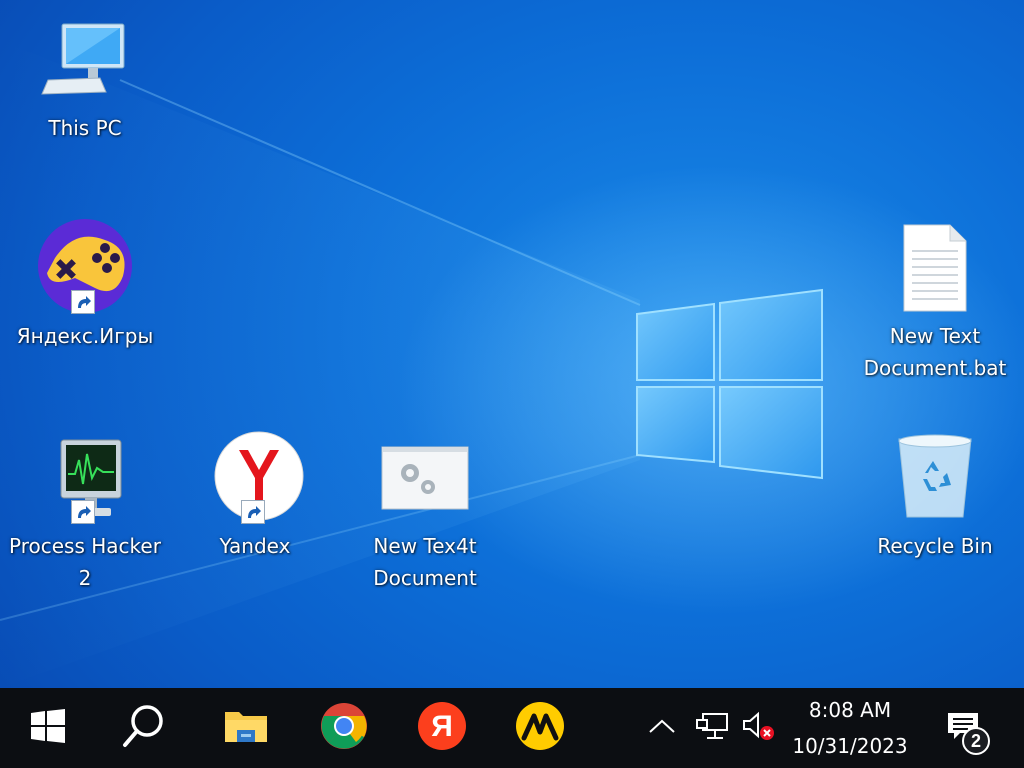  I want to click on network-icon, so click(712, 728).